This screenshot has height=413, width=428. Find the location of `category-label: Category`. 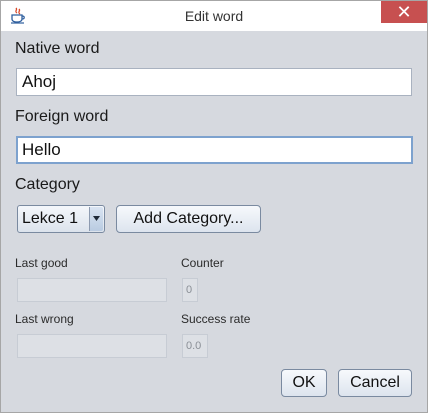

category-label: Category is located at coordinates (47, 184).